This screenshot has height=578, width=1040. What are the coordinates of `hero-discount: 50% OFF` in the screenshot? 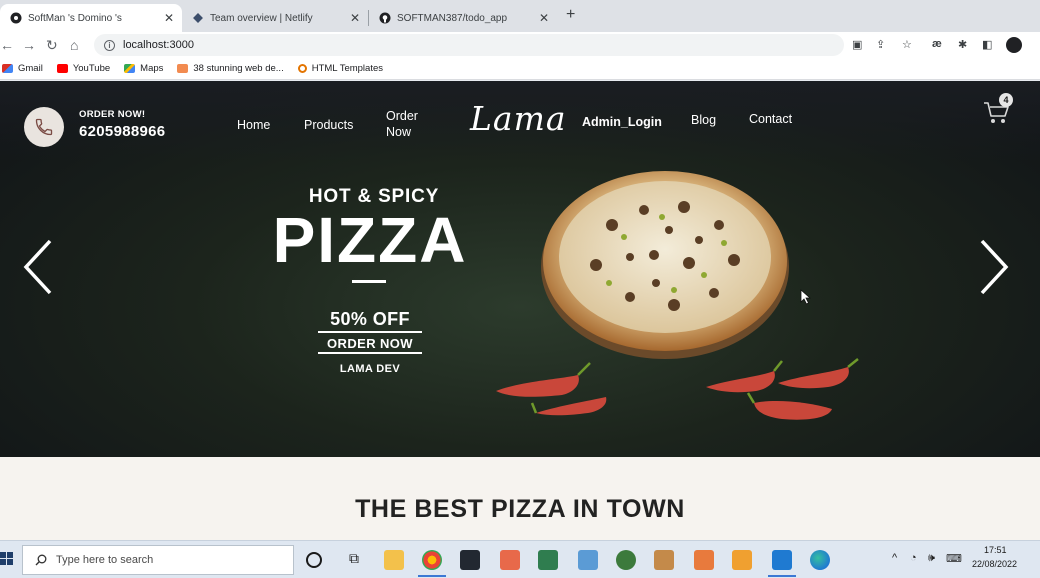 It's located at (370, 321).